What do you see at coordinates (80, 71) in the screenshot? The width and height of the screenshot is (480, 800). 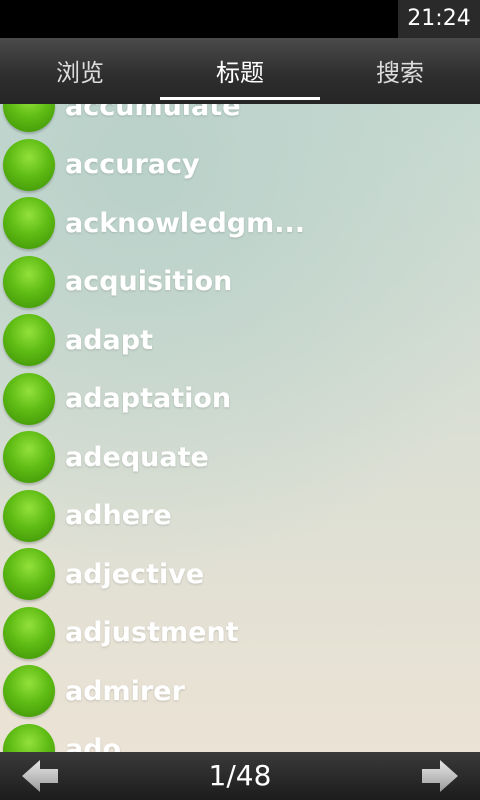 I see `tab-browse: 浏览` at bounding box center [80, 71].